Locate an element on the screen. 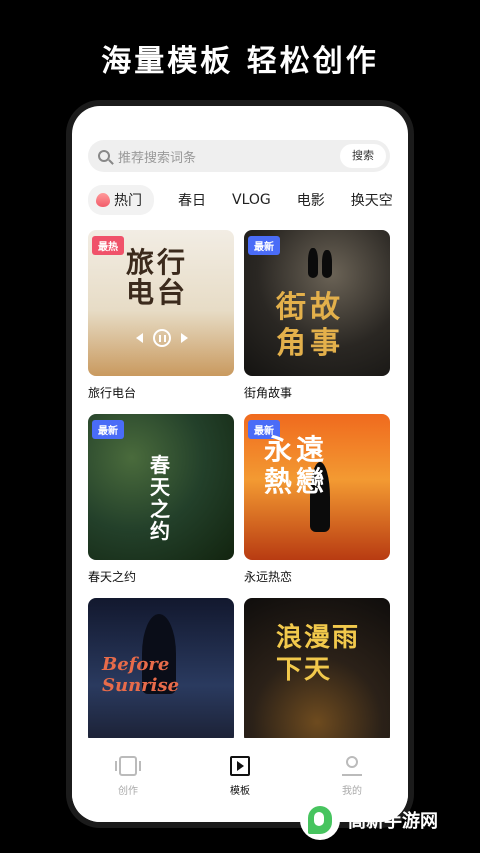 Image resolution: width=480 pixels, height=853 pixels. watermark: 高新手游网 is located at coordinates (369, 820).